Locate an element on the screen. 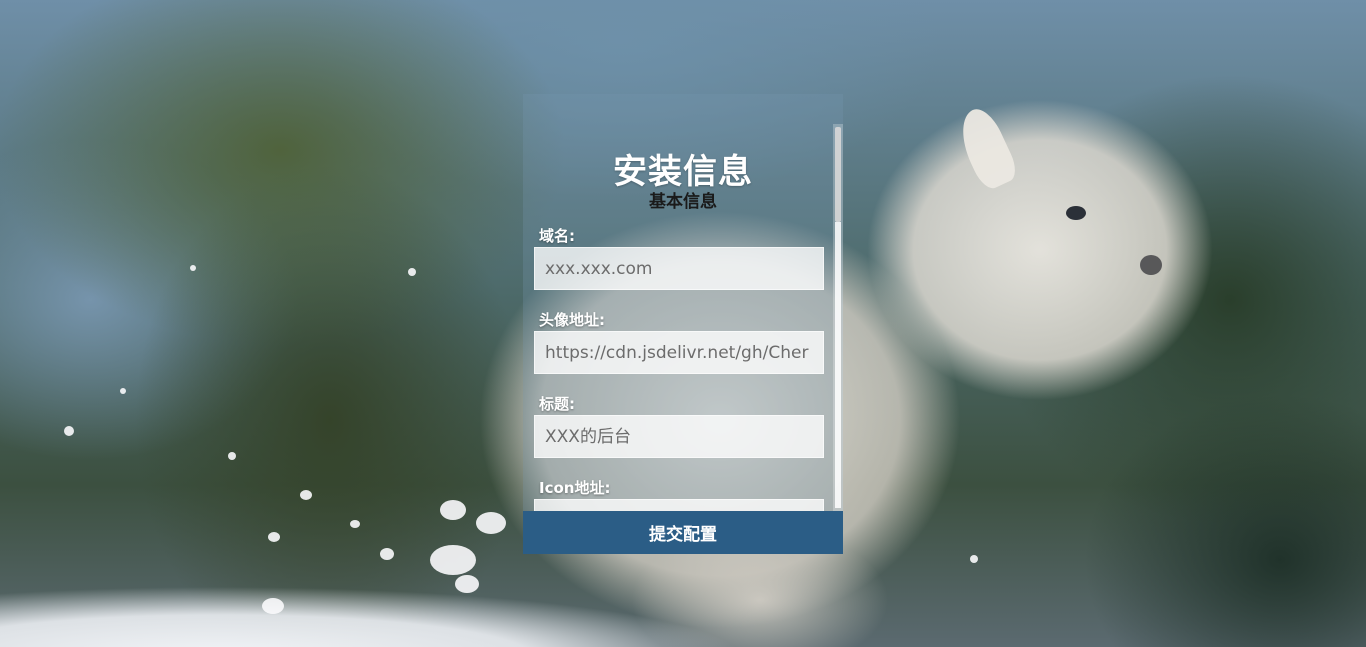 The image size is (1366, 647). domain-input is located at coordinates (679, 268).